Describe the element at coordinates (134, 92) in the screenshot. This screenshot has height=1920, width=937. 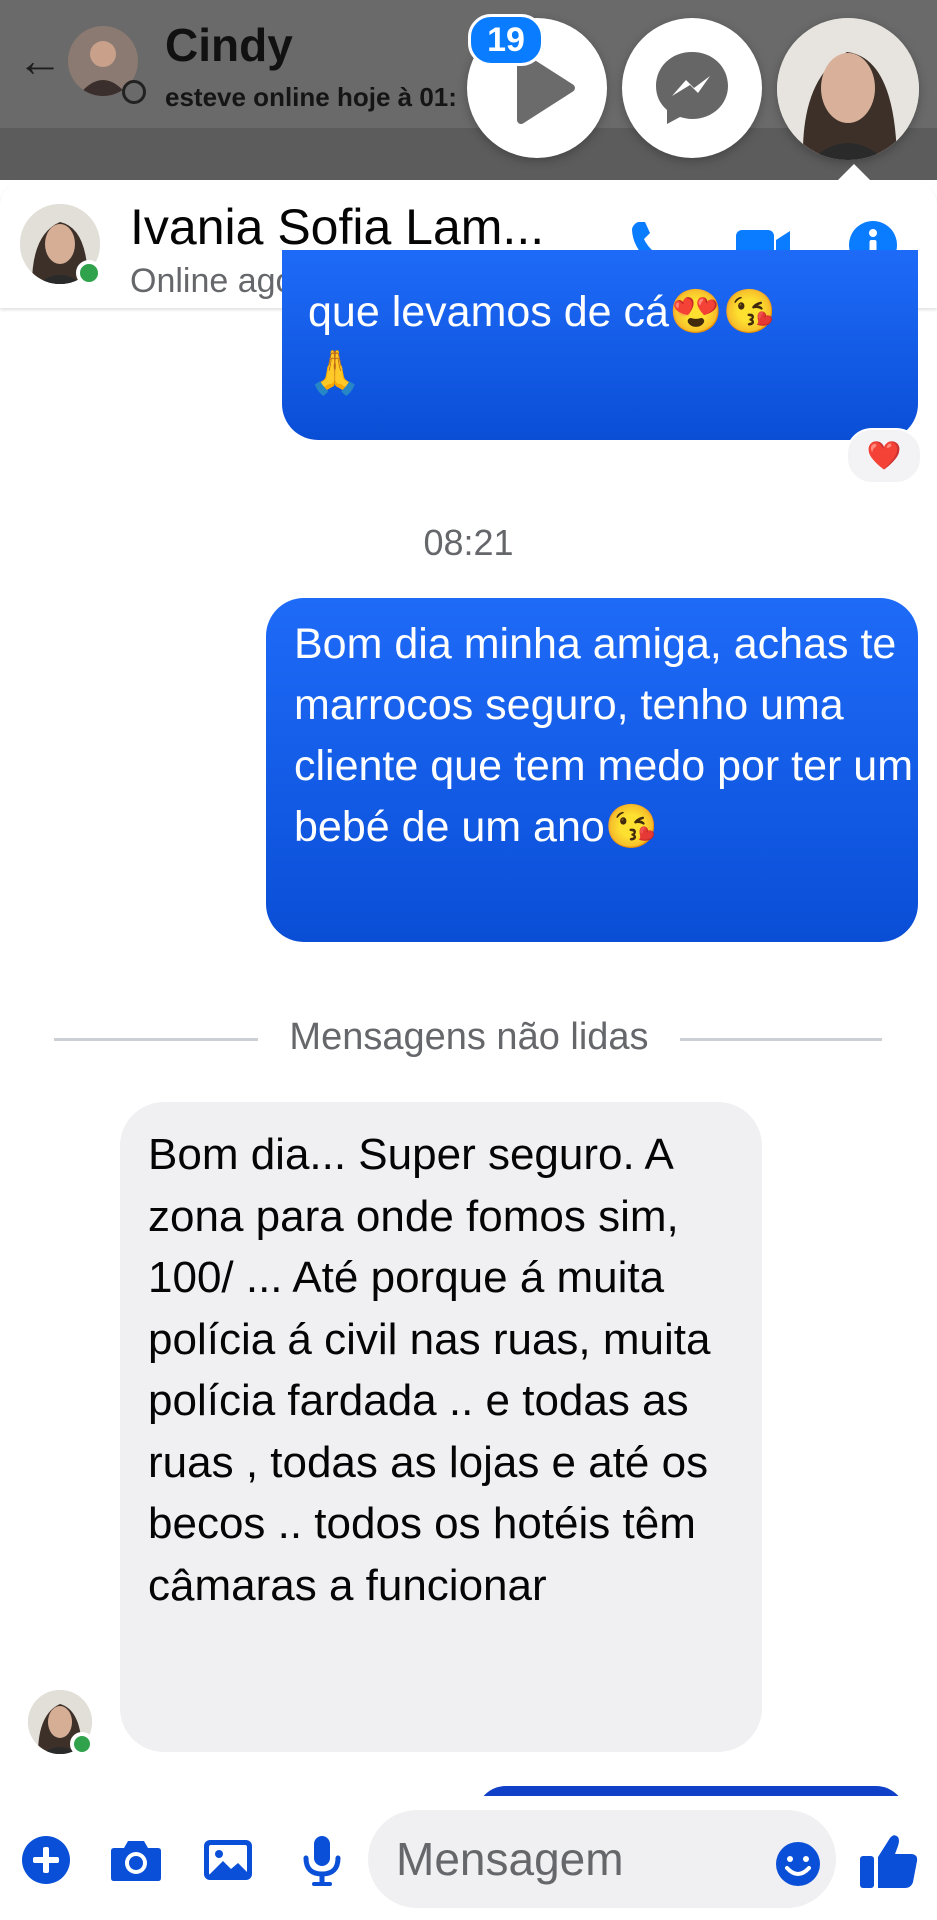
I see `recent-activity-icon` at that location.